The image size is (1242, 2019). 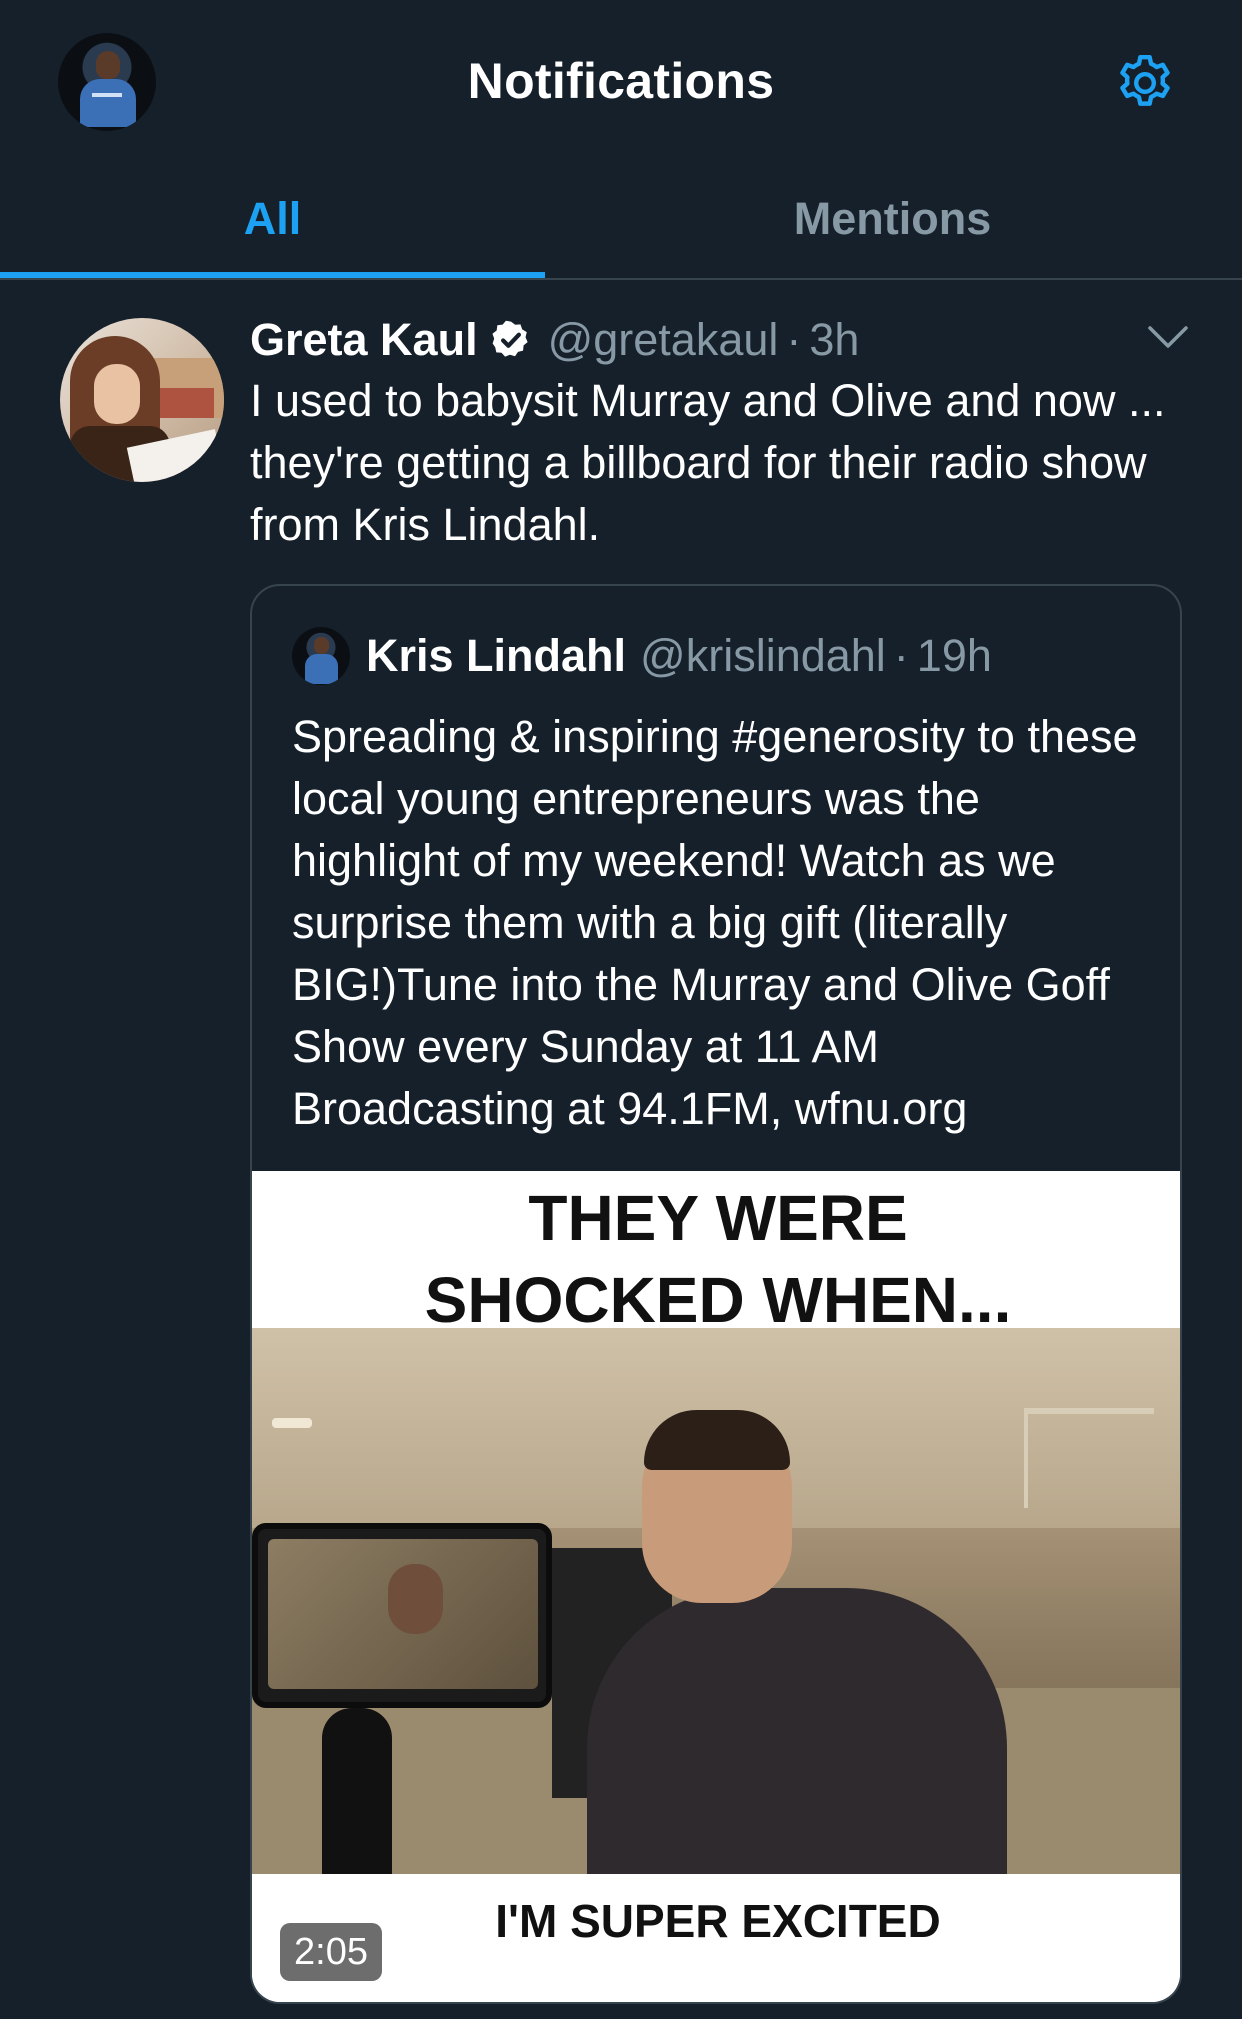 What do you see at coordinates (718, 1218) in the screenshot?
I see `video-caption-top-line1: THEY WERE` at bounding box center [718, 1218].